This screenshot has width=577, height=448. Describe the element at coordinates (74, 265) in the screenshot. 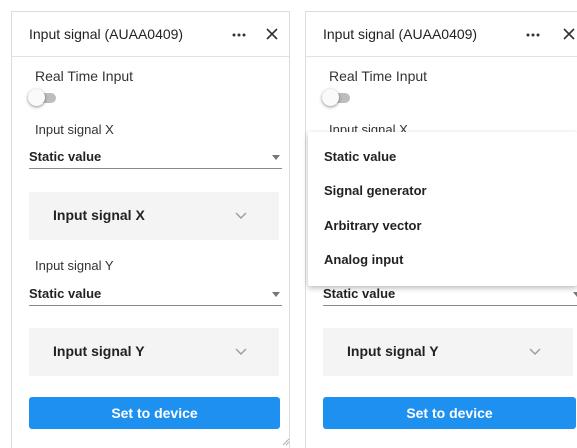

I see `input-signal-y-label: Input signal Y` at that location.